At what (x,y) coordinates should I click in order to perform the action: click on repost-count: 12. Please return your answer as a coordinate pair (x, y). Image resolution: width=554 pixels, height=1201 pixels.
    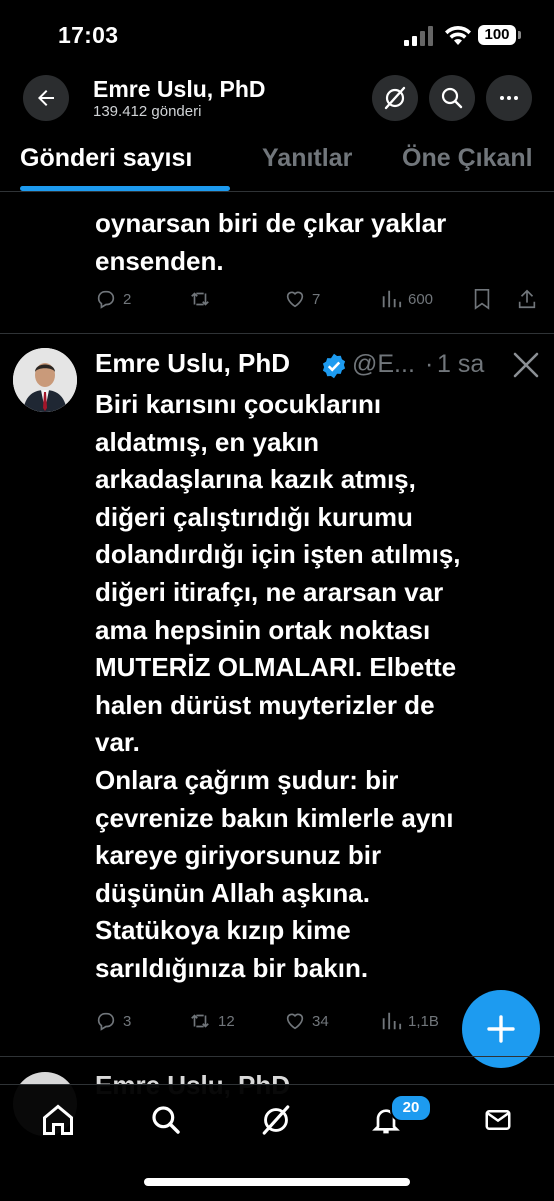
    Looking at the image, I should click on (226, 1021).